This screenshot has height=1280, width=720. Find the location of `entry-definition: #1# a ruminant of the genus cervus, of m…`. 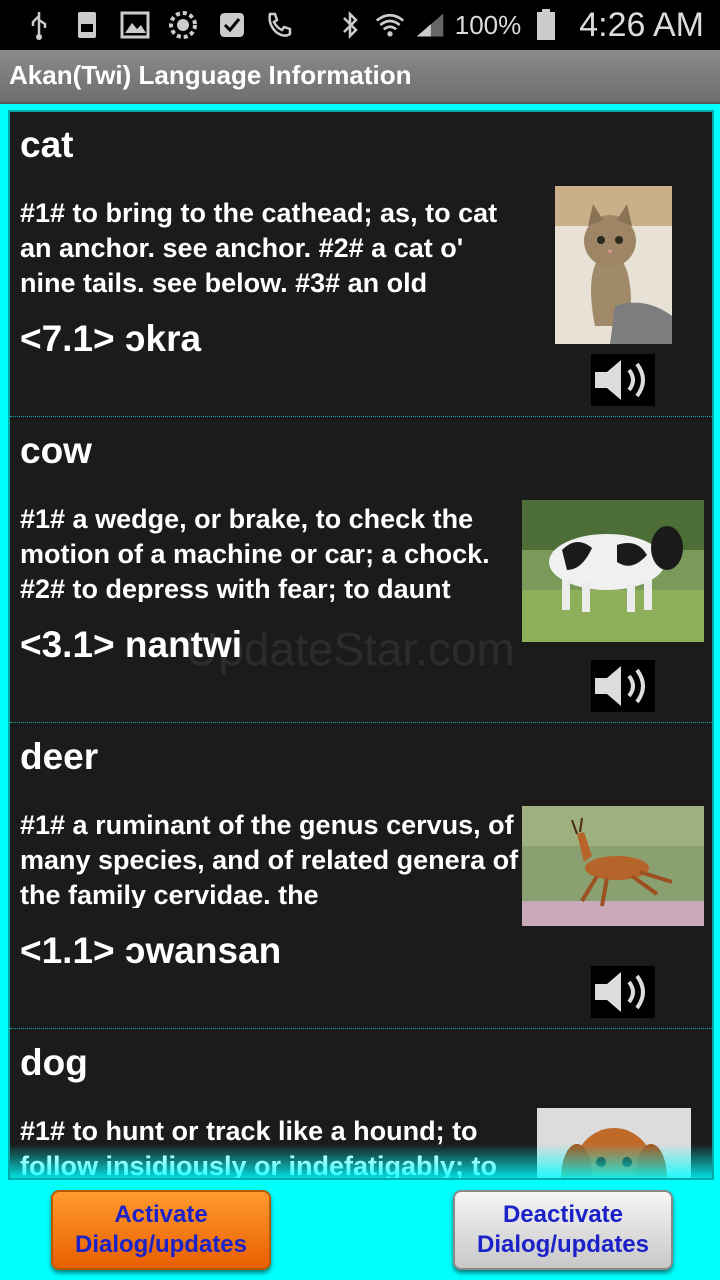

entry-definition: #1# a ruminant of the genus cervus, of m… is located at coordinates (269, 859).